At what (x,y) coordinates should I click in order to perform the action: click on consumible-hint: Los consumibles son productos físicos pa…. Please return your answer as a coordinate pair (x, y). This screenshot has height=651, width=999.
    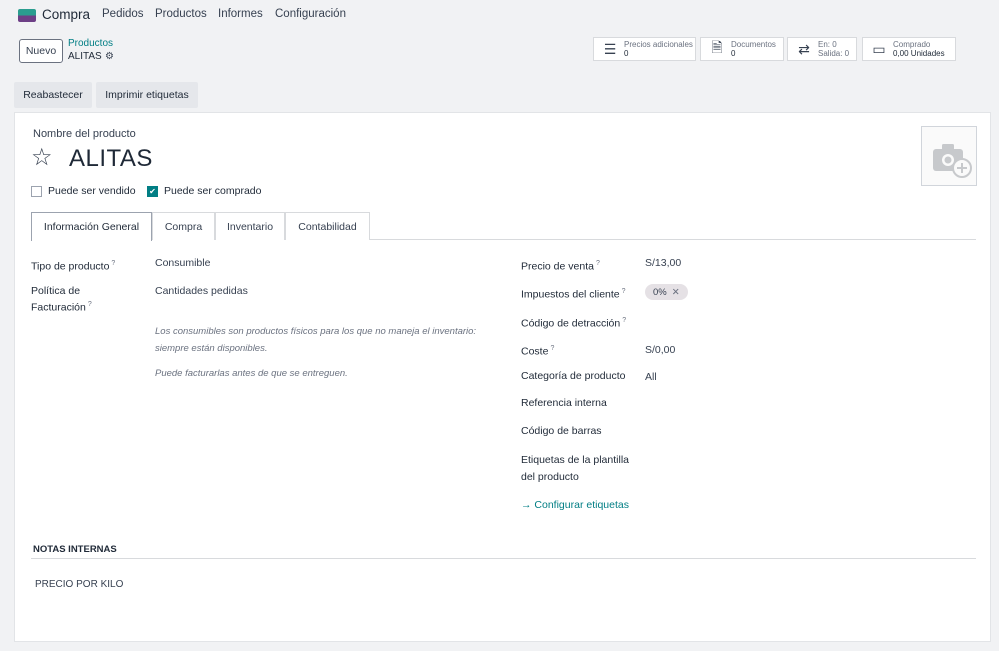
    Looking at the image, I should click on (316, 340).